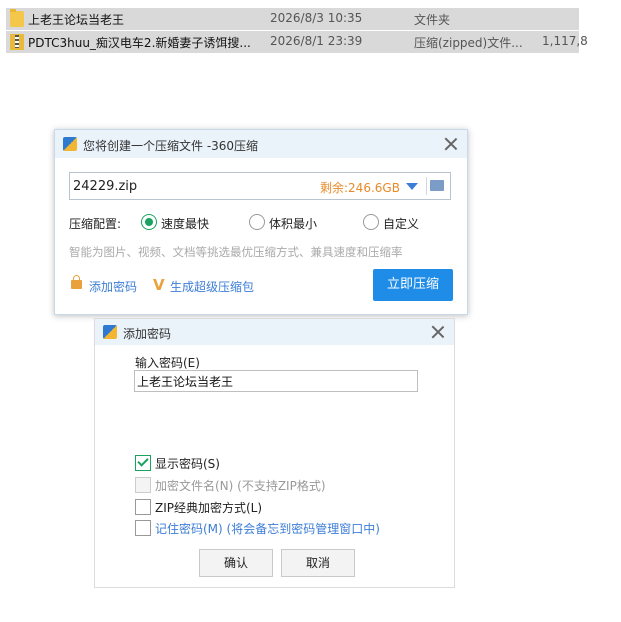  What do you see at coordinates (185, 223) in the screenshot?
I see `radio-fastest-label: 速度最快` at bounding box center [185, 223].